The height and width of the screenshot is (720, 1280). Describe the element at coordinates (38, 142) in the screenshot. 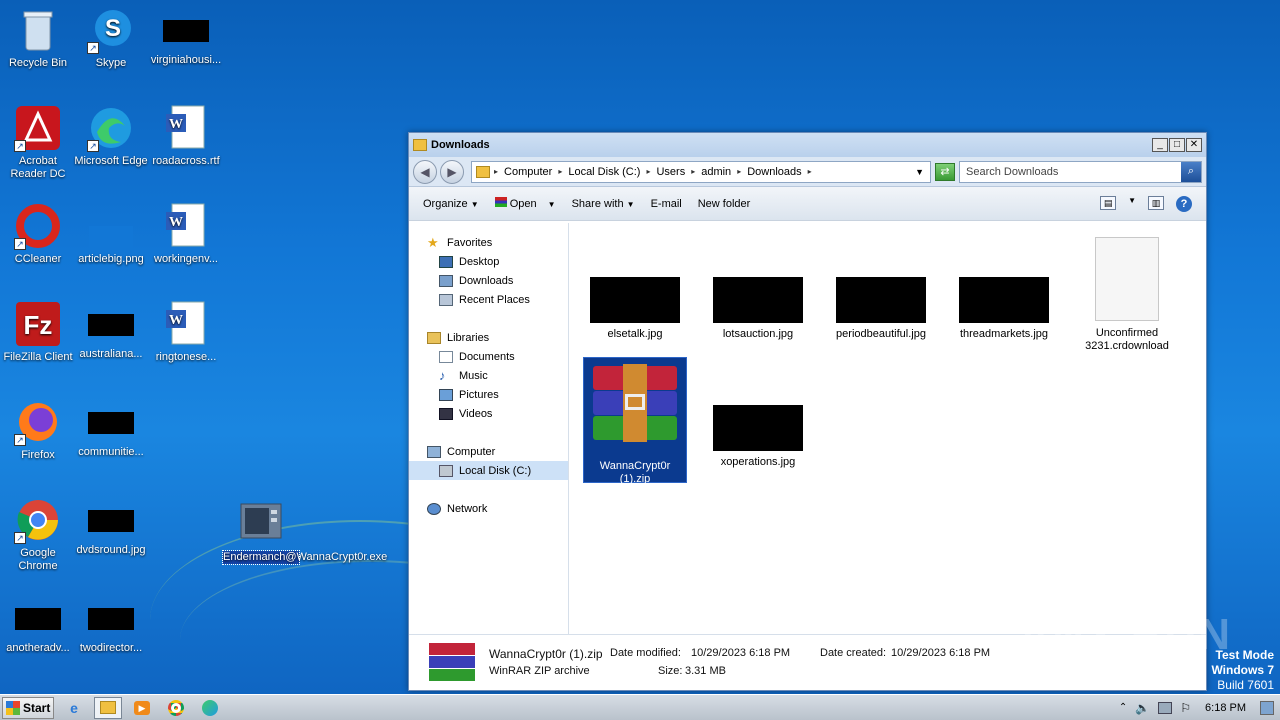

I see `desktop-icon-acrobat: ↗ Acrobat Reader DC` at that location.